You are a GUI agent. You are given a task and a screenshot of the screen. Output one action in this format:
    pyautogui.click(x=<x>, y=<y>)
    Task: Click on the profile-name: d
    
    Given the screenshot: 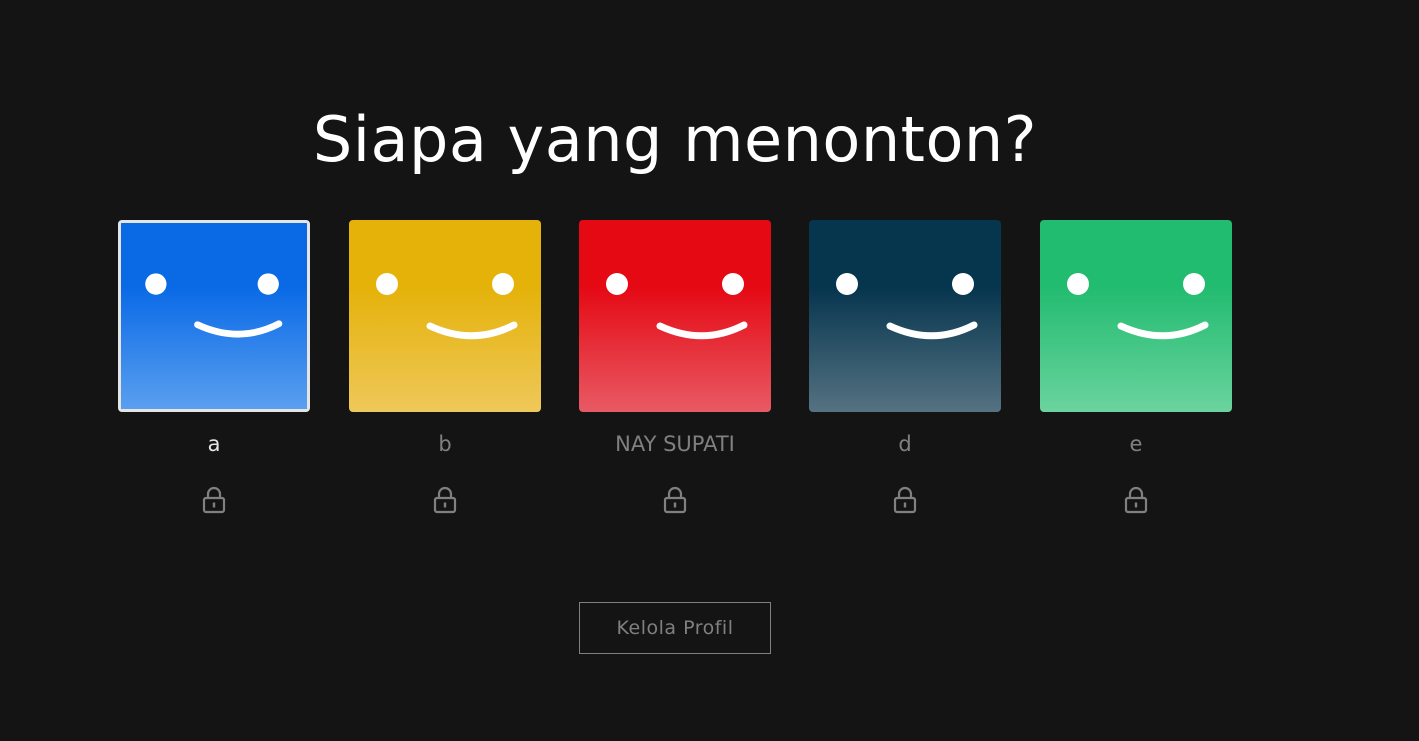 What is the action you would take?
    pyautogui.click(x=905, y=444)
    